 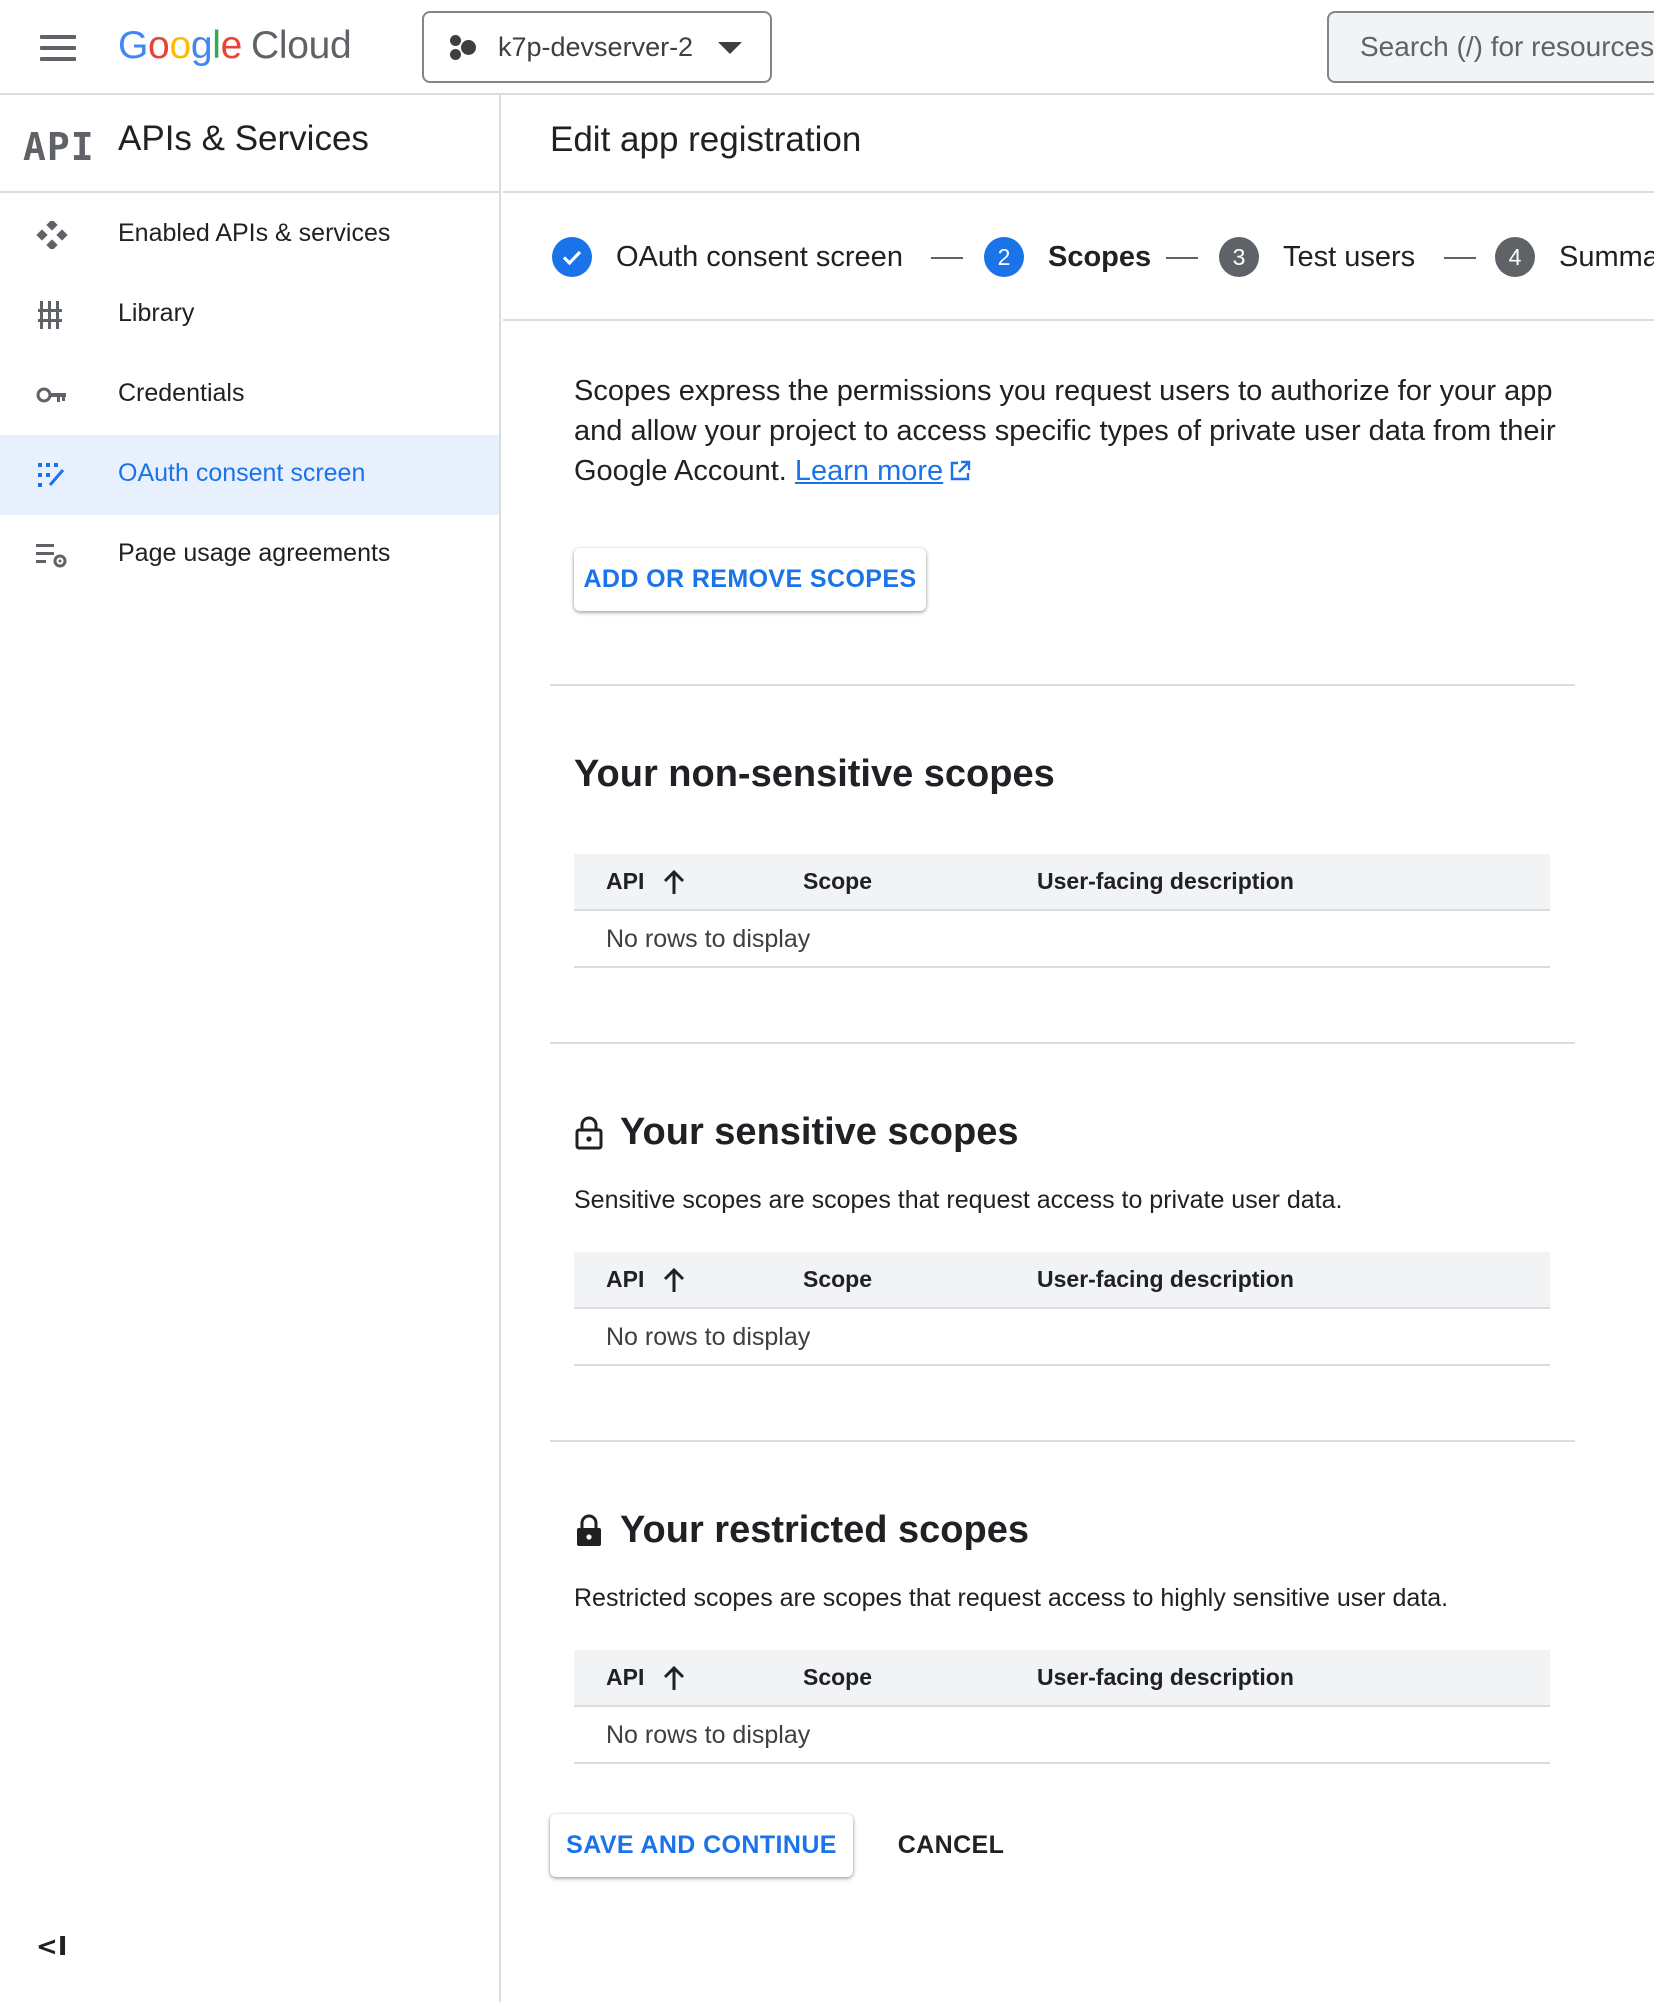 I want to click on project-icon, so click(x=463, y=47).